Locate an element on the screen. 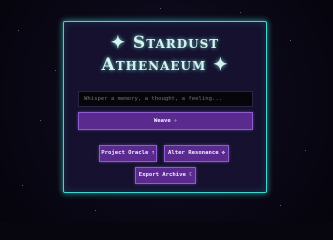  title-line-2: Athenaeum ✦ is located at coordinates (165, 65).